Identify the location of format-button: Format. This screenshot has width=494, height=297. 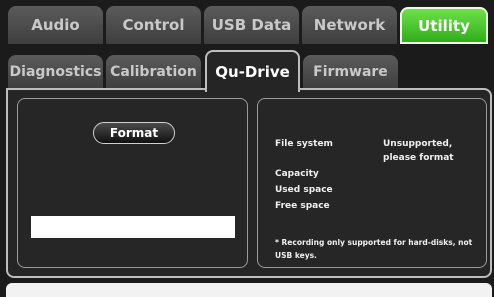
(134, 133).